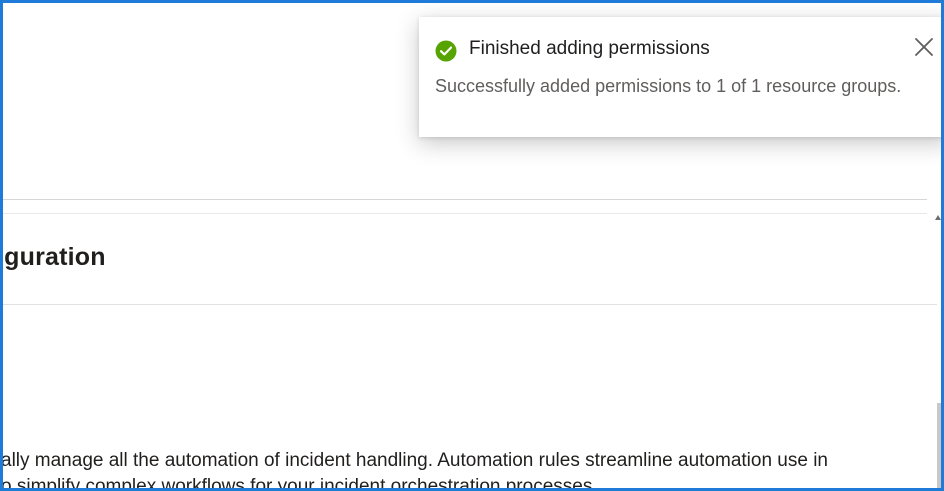 The height and width of the screenshot is (491, 944). I want to click on close-icon, so click(924, 47).